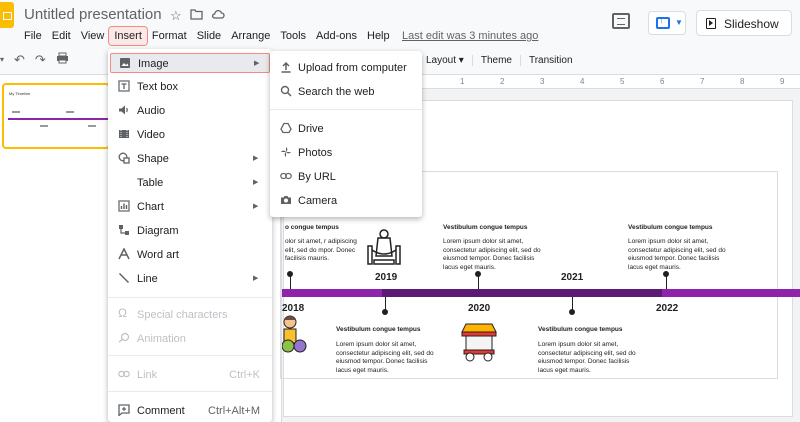 This screenshot has width=800, height=422. I want to click on red-carpet-illustration, so click(384, 247).